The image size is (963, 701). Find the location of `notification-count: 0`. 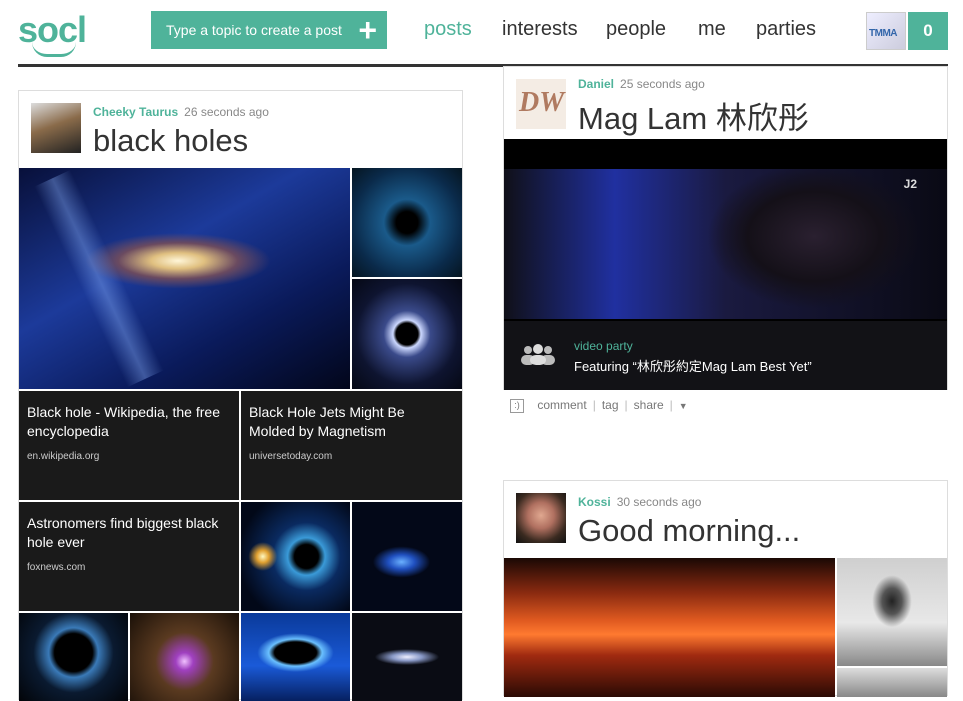

notification-count: 0 is located at coordinates (928, 31).